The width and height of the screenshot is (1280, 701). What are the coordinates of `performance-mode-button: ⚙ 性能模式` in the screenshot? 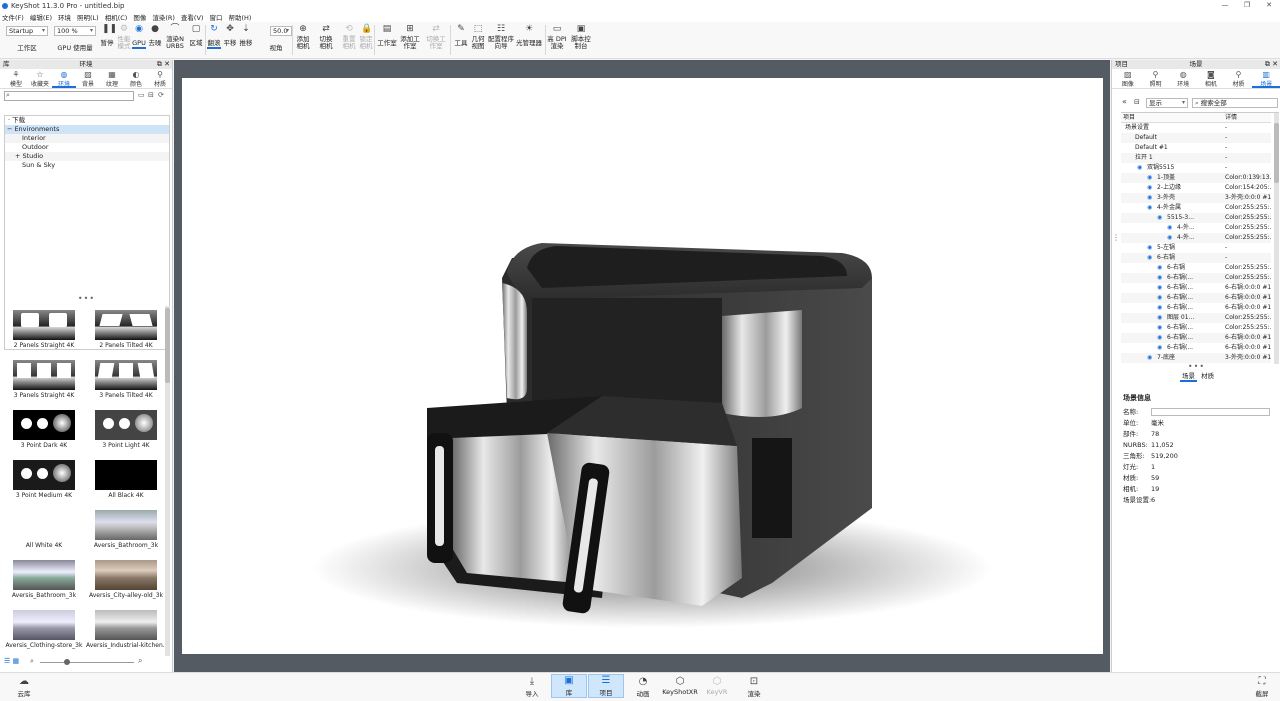 It's located at (124, 37).